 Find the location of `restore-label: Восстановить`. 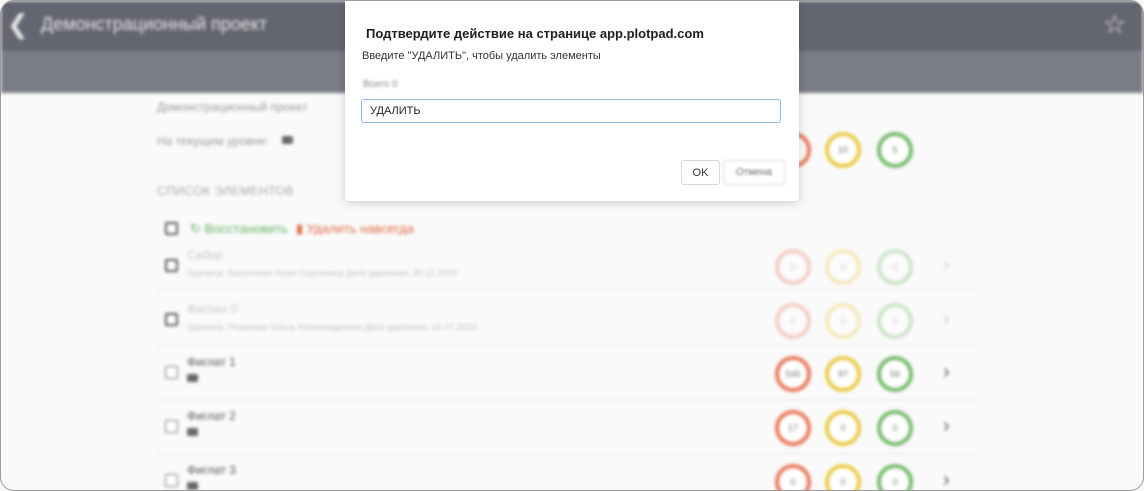

restore-label: Восстановить is located at coordinates (246, 228).